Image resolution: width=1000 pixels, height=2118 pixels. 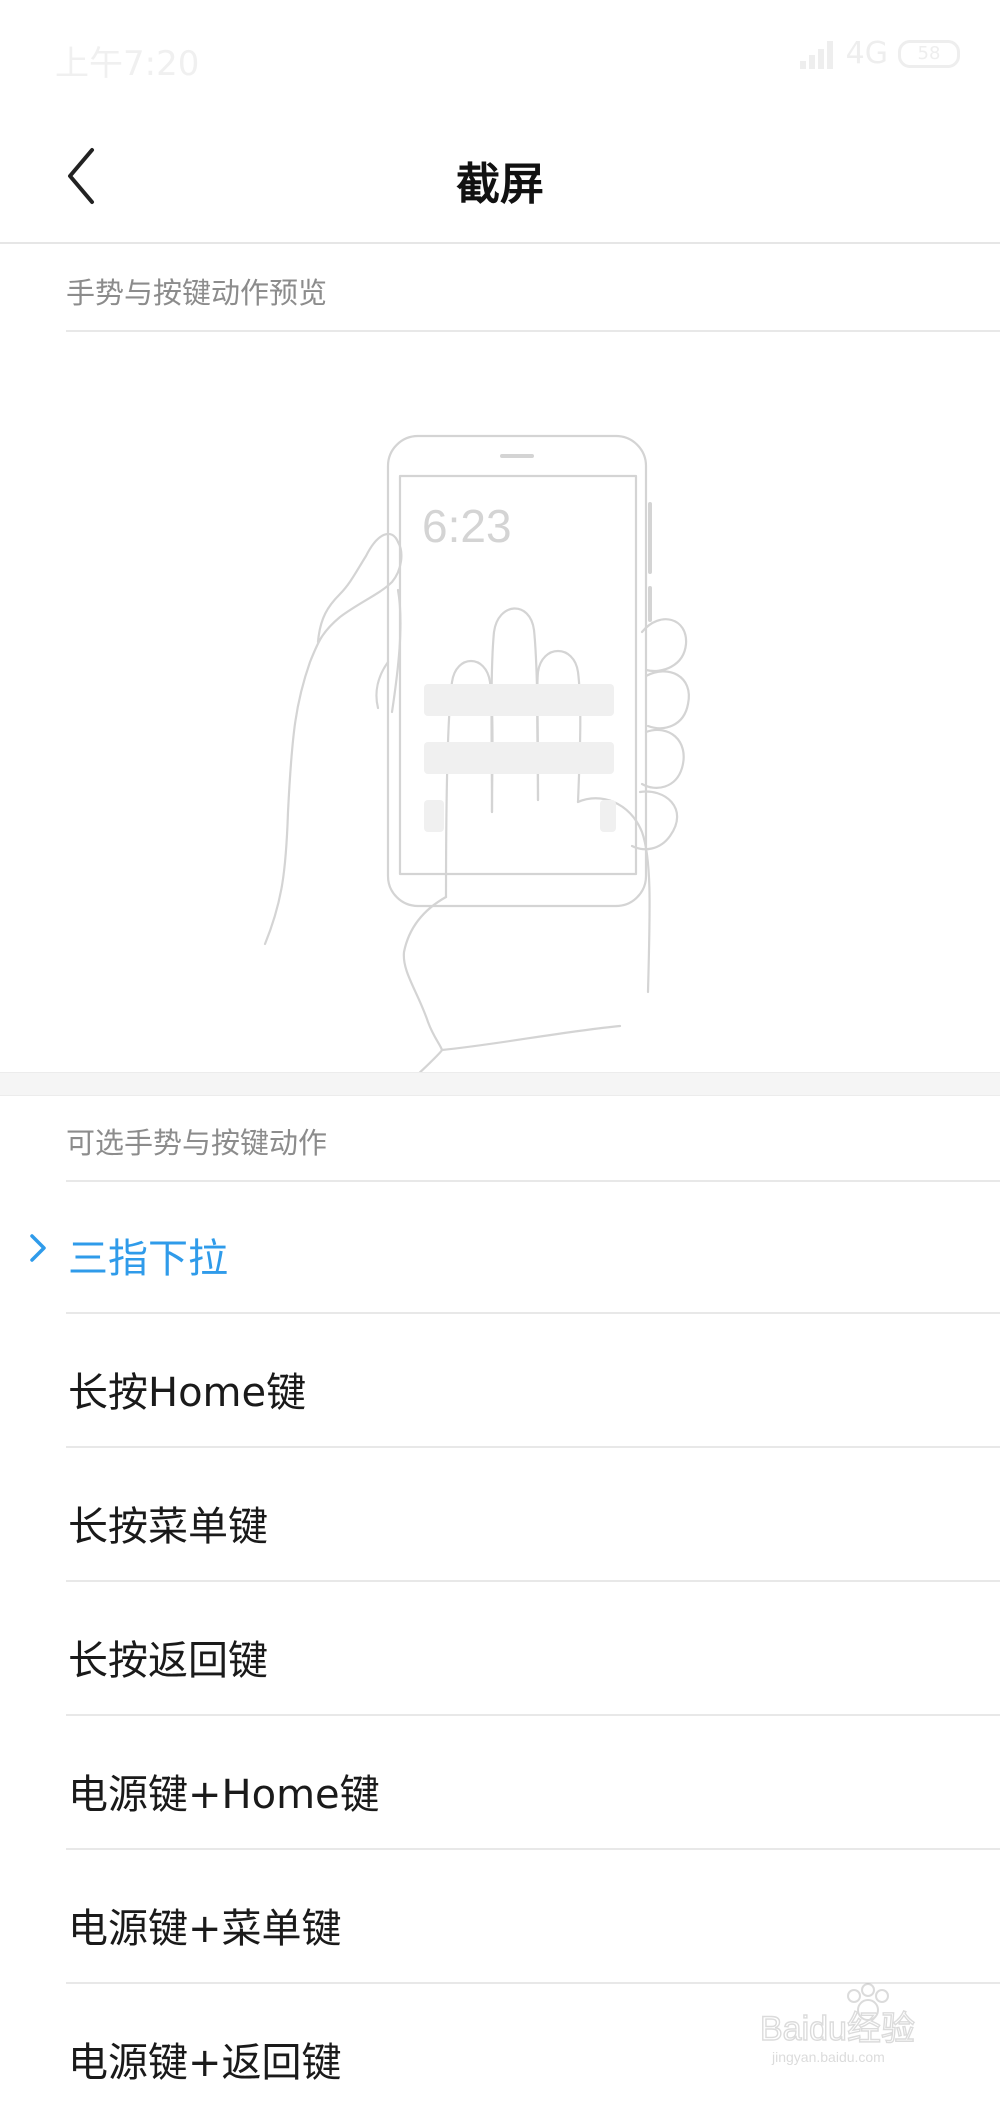 What do you see at coordinates (467, 526) in the screenshot?
I see `phone-clock: 6:23` at bounding box center [467, 526].